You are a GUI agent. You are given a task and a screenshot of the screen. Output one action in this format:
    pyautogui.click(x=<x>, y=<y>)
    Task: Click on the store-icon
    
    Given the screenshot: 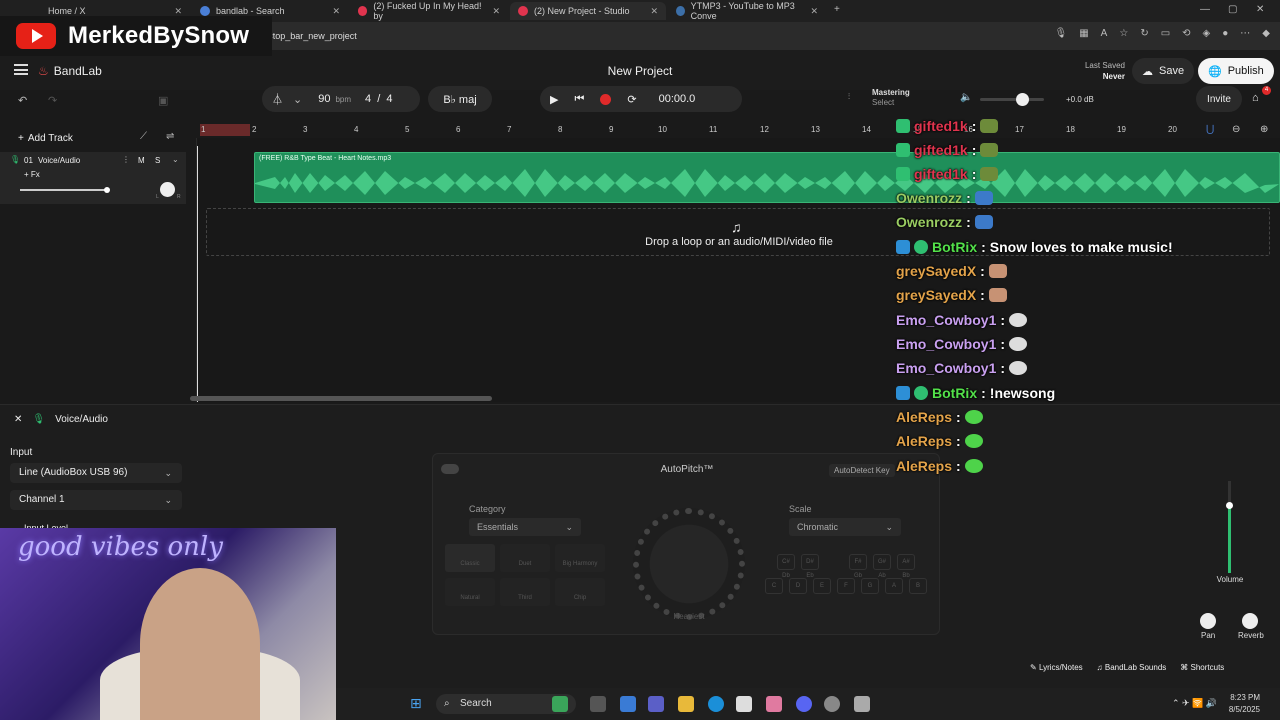 What is the action you would take?
    pyautogui.click(x=744, y=704)
    